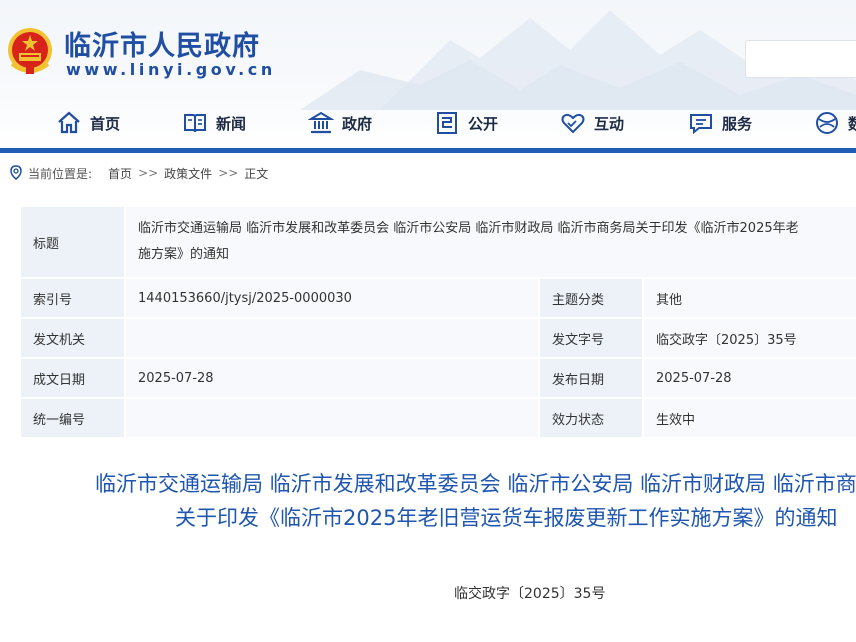 Image resolution: width=856 pixels, height=642 pixels. What do you see at coordinates (428, 173) in the screenshot?
I see `breadcrumb: 当前位置是: 首页 >> 政策文件 >> 正文` at bounding box center [428, 173].